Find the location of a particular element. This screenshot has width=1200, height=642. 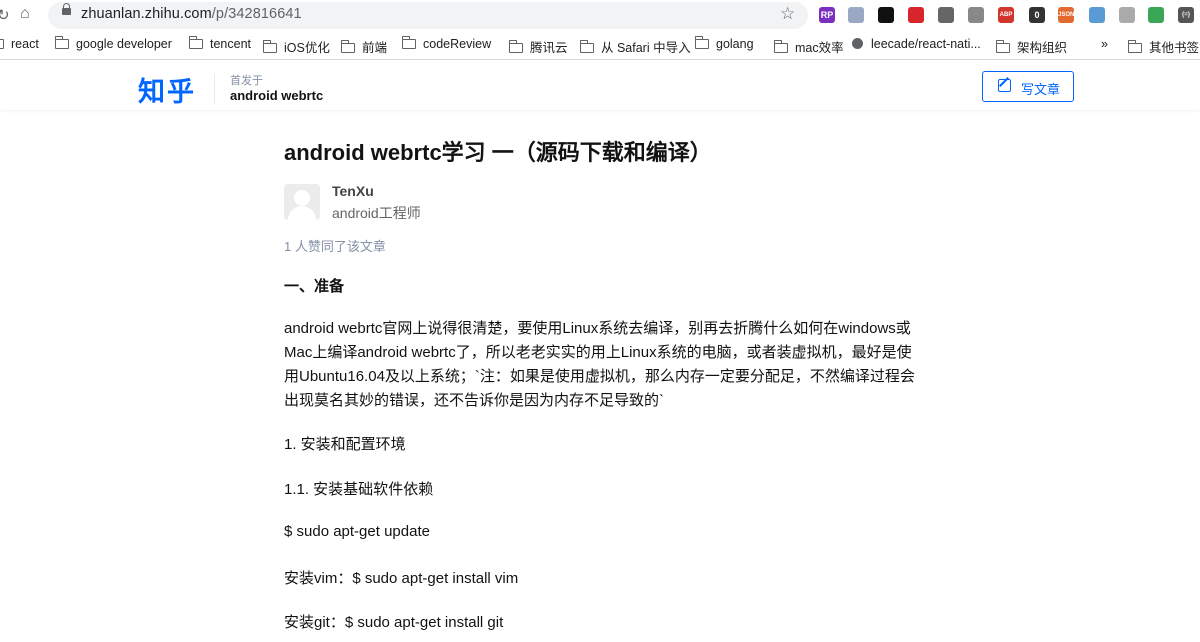

author-avatar is located at coordinates (302, 202).